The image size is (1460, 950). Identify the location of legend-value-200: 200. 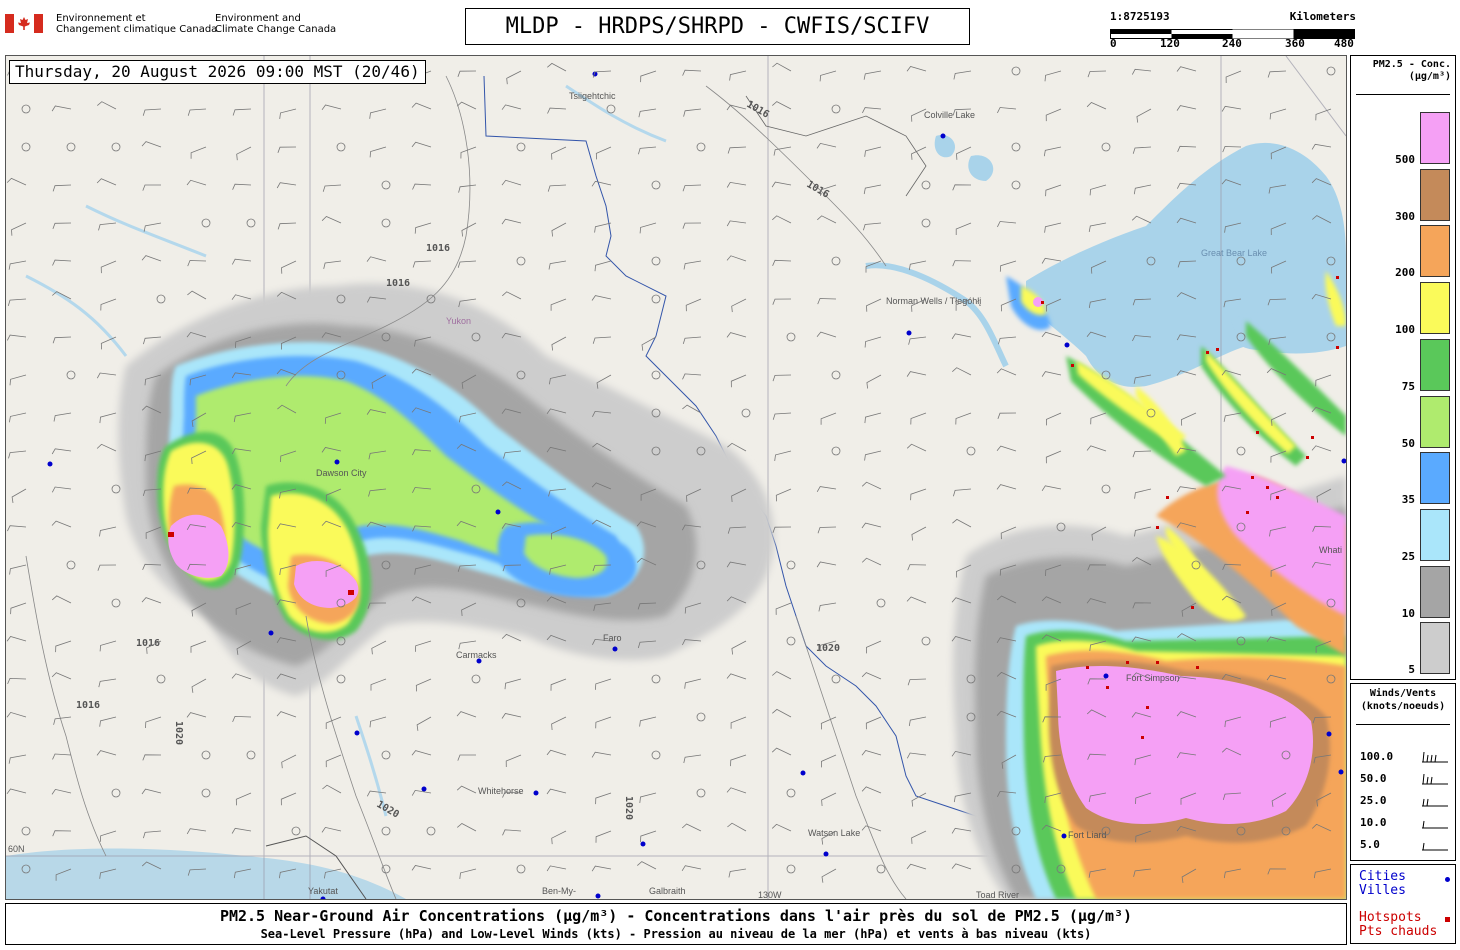
(1405, 273).